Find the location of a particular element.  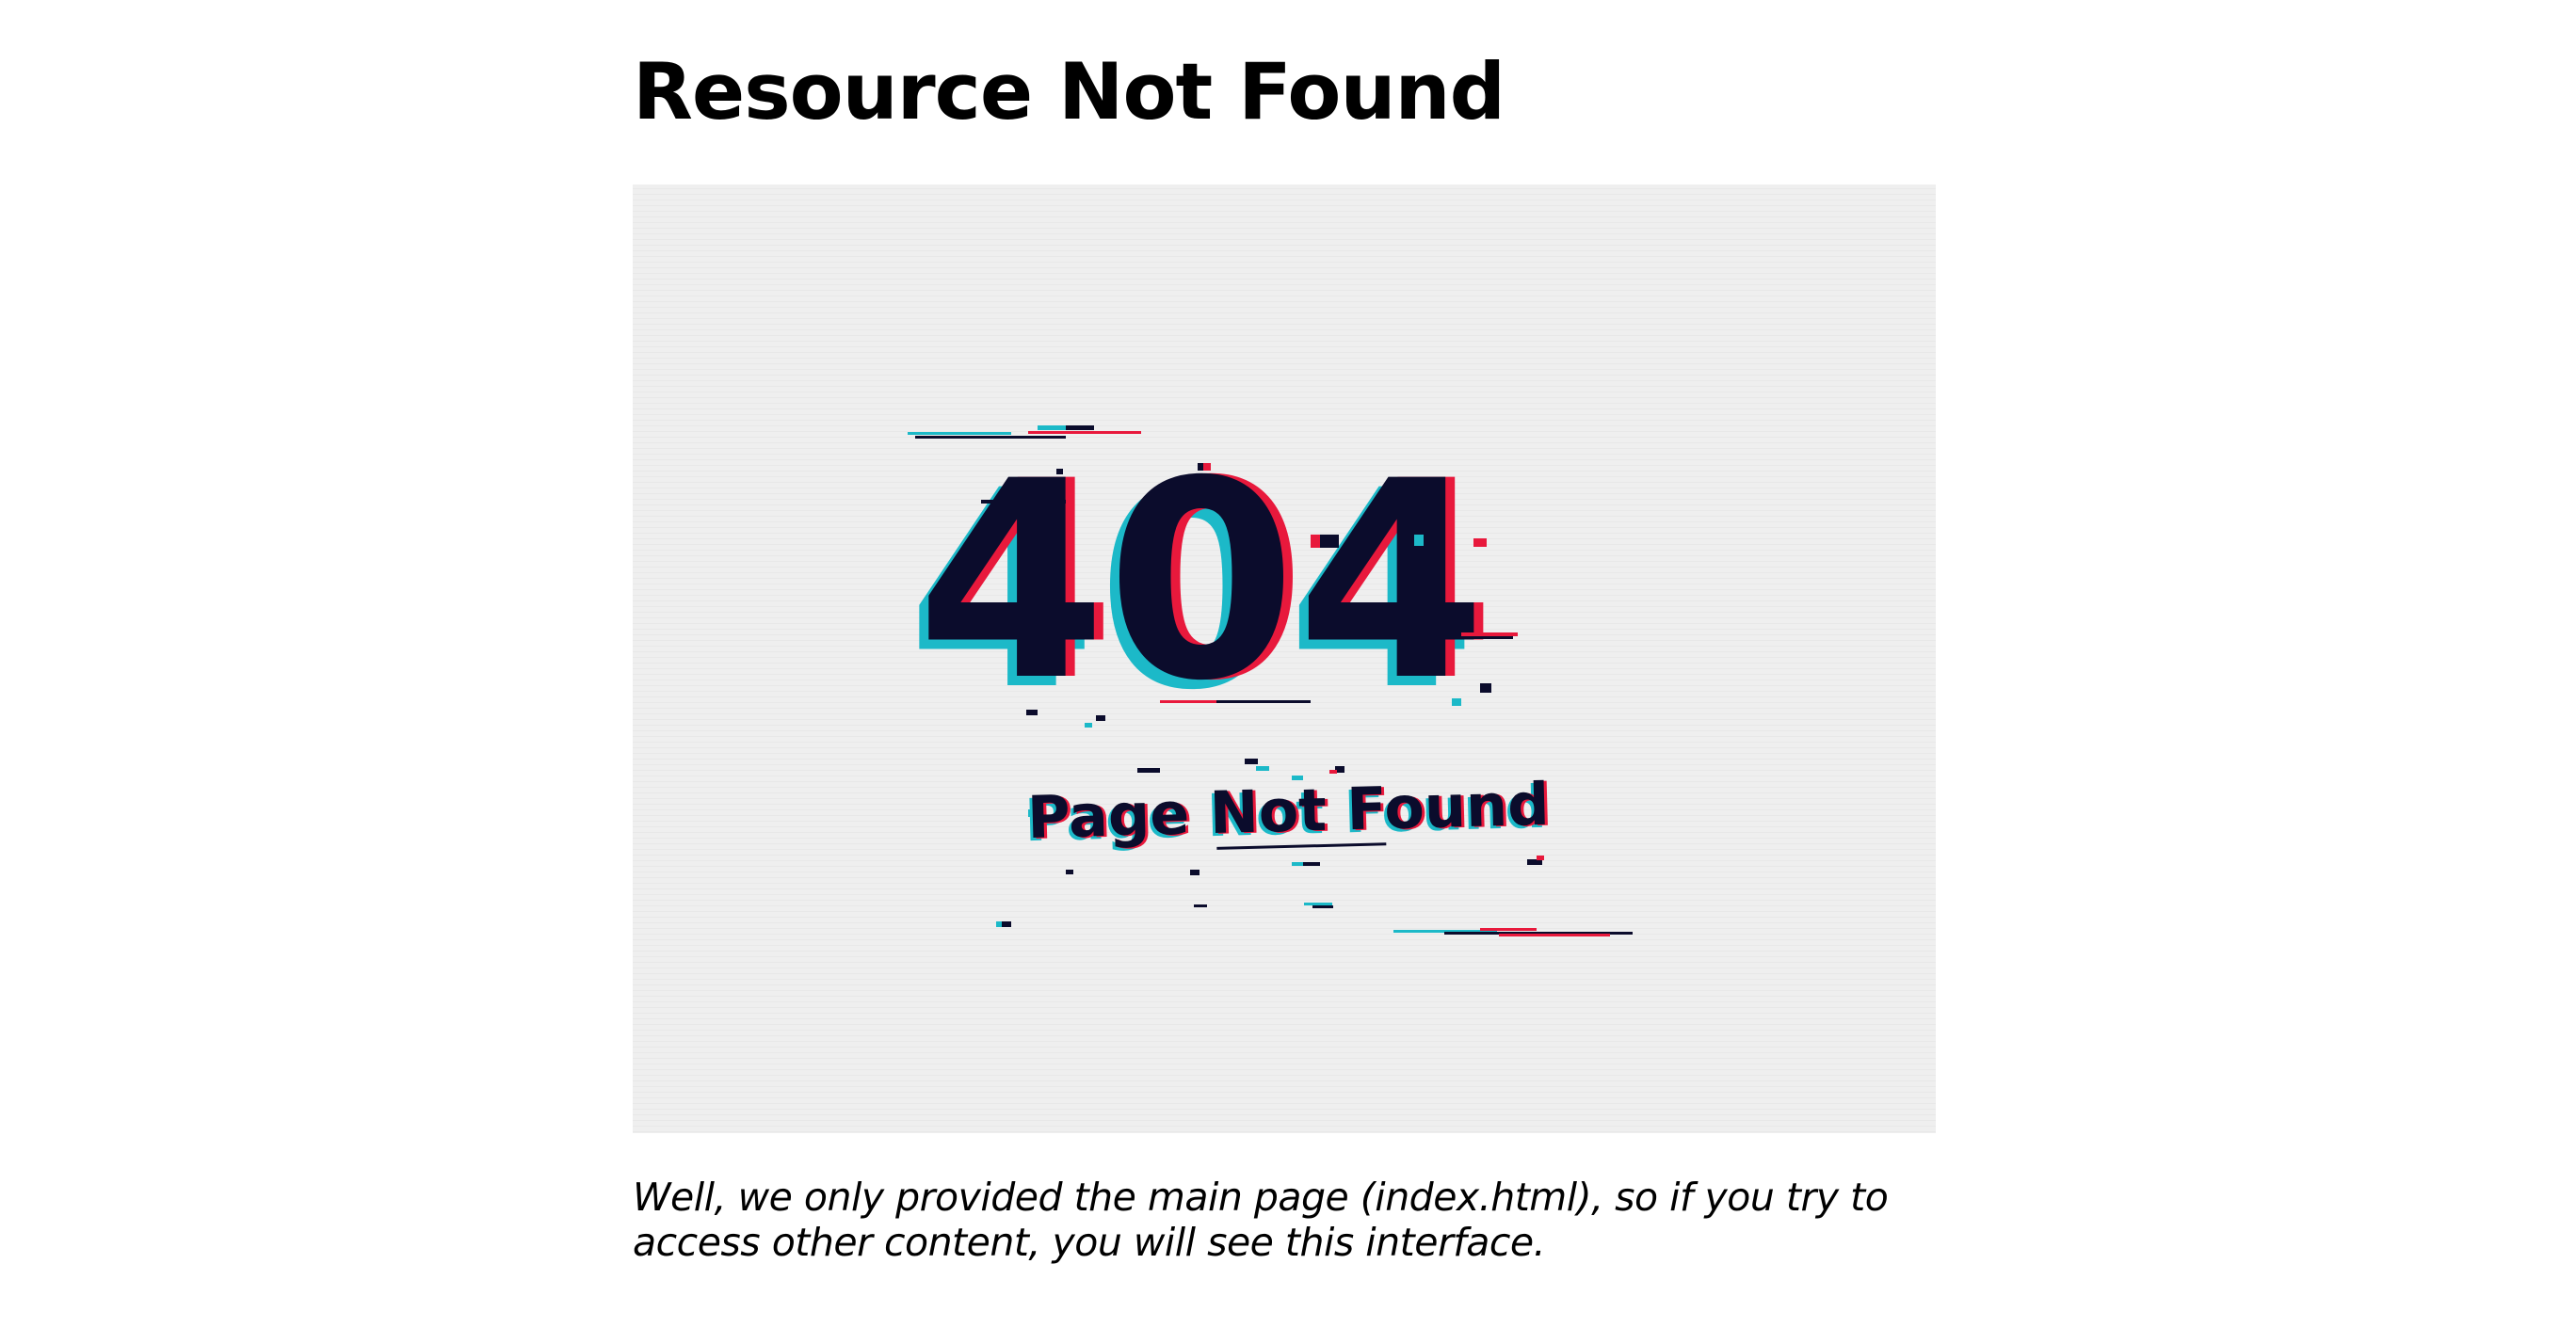

code-404: 404 is located at coordinates (1201, 582).